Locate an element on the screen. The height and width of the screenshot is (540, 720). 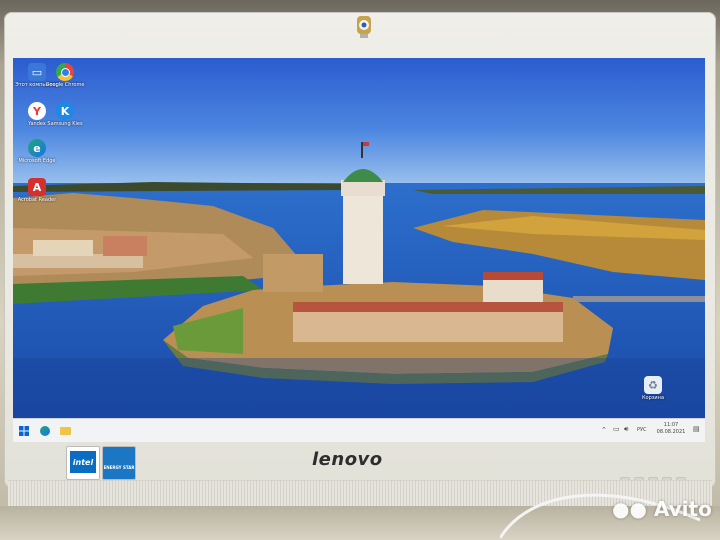
language-indicator: РУС is located at coordinates (642, 430).